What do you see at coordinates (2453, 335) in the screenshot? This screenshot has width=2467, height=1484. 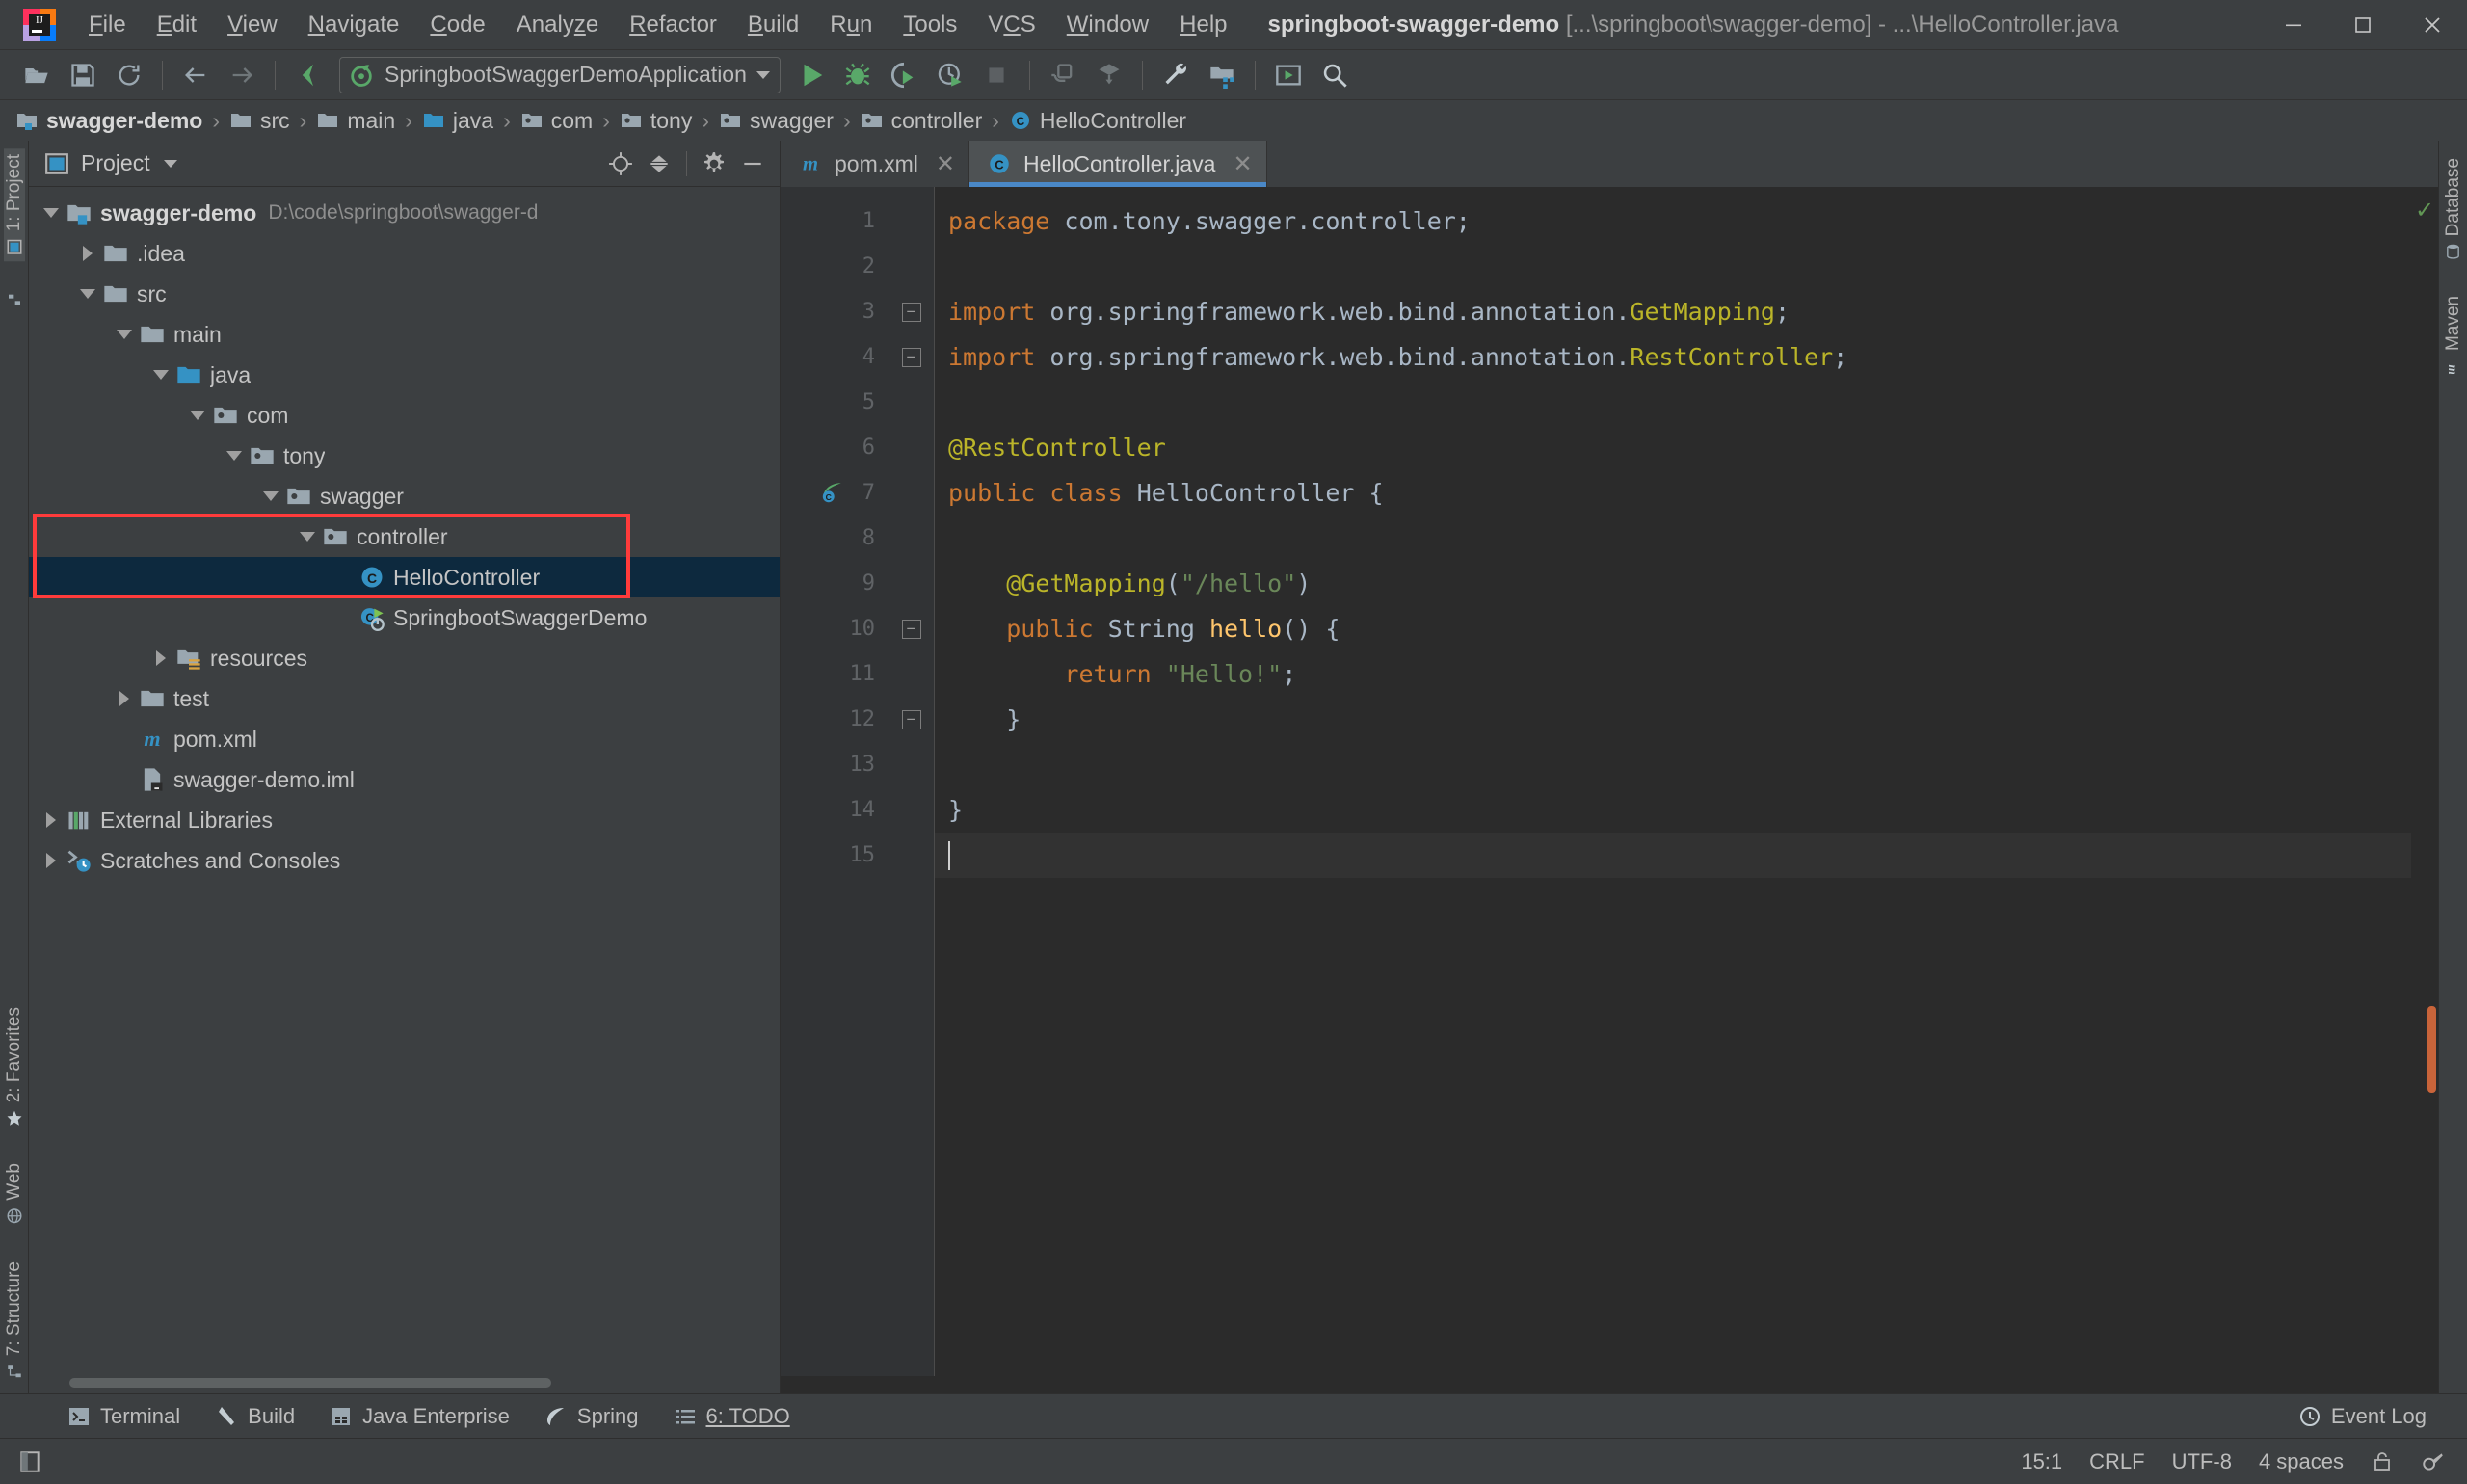 I see `sidebar-item-maven: m Maven` at bounding box center [2453, 335].